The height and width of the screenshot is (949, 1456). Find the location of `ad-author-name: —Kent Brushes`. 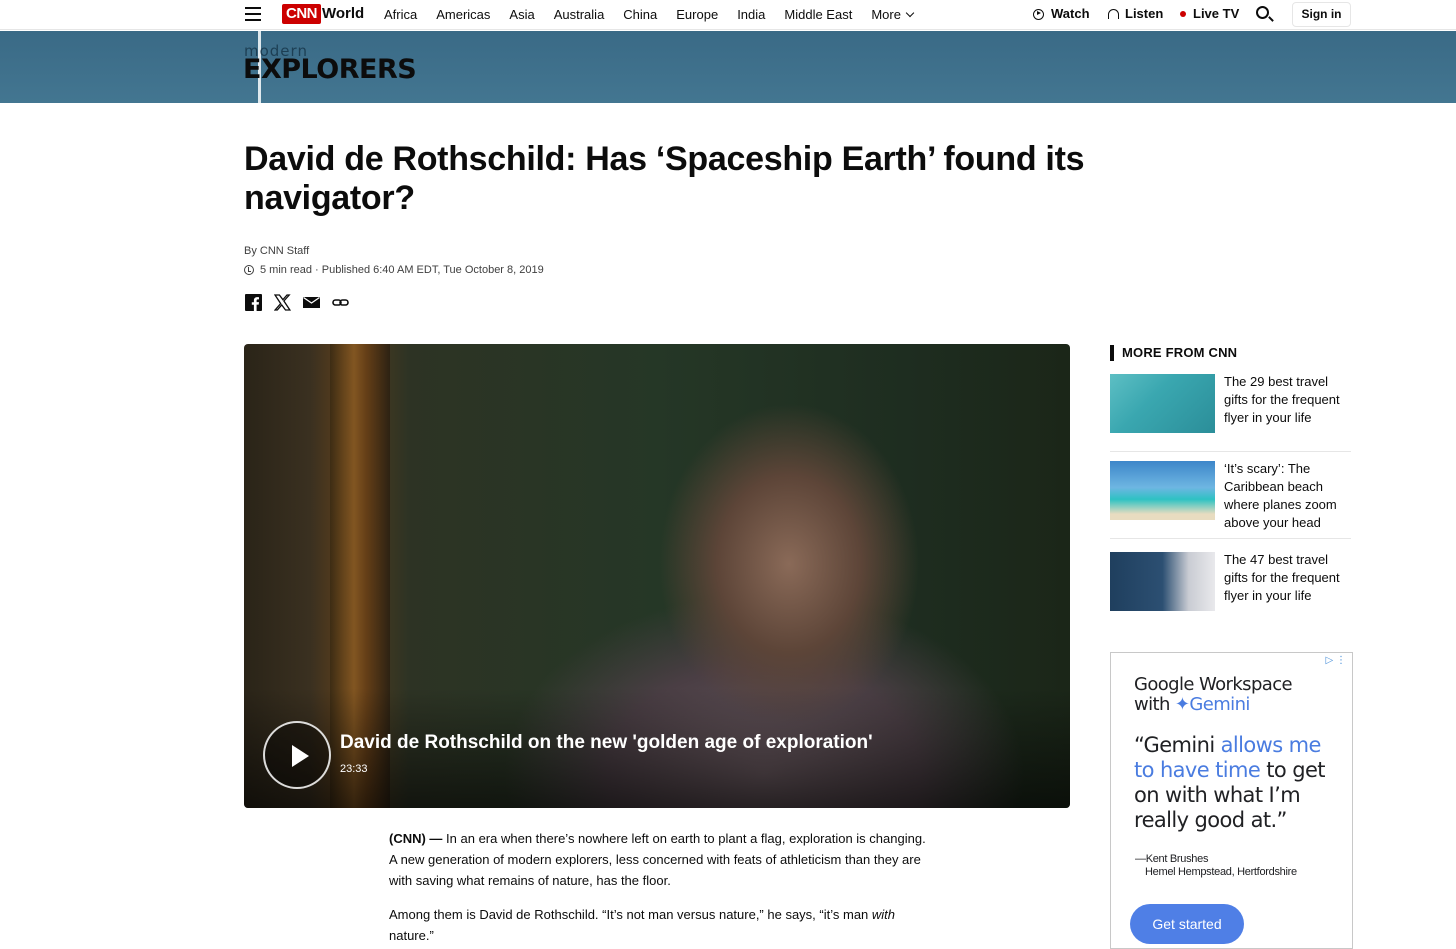

ad-author-name: —Kent Brushes is located at coordinates (1172, 859).